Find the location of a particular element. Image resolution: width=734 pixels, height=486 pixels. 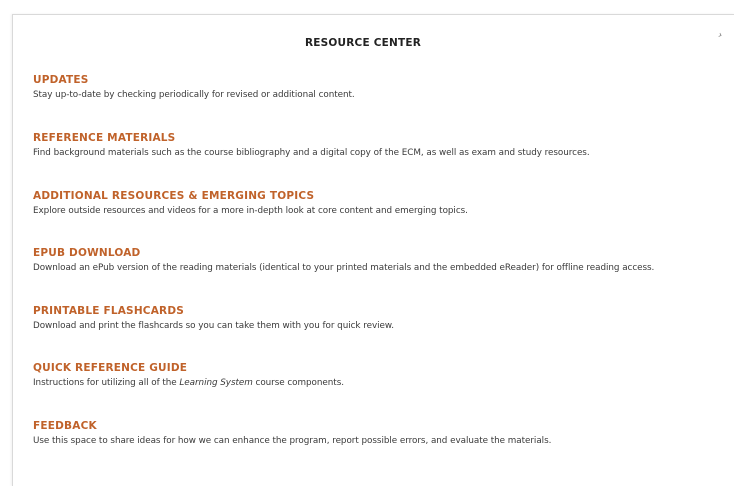

close-icon: › is located at coordinates (720, 36).